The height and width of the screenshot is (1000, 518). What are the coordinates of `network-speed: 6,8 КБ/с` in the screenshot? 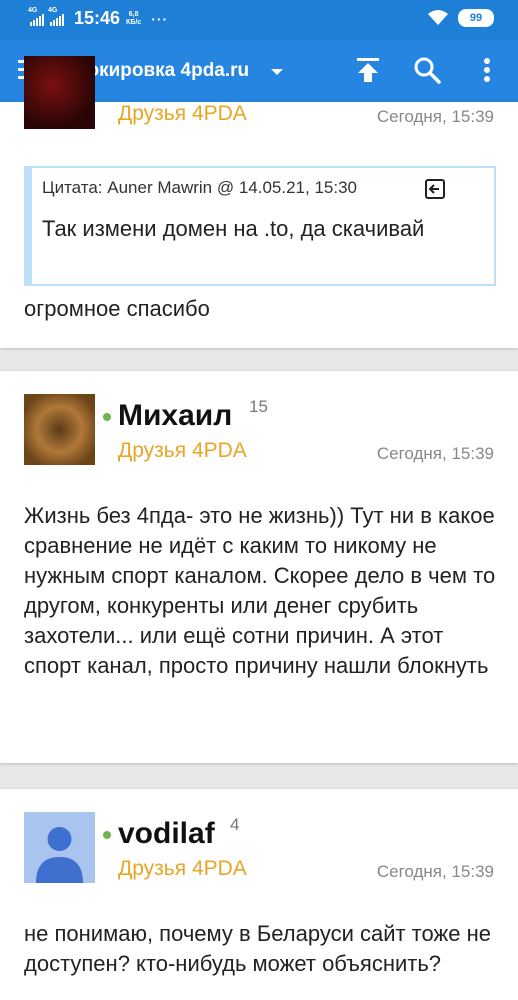 It's located at (133, 19).